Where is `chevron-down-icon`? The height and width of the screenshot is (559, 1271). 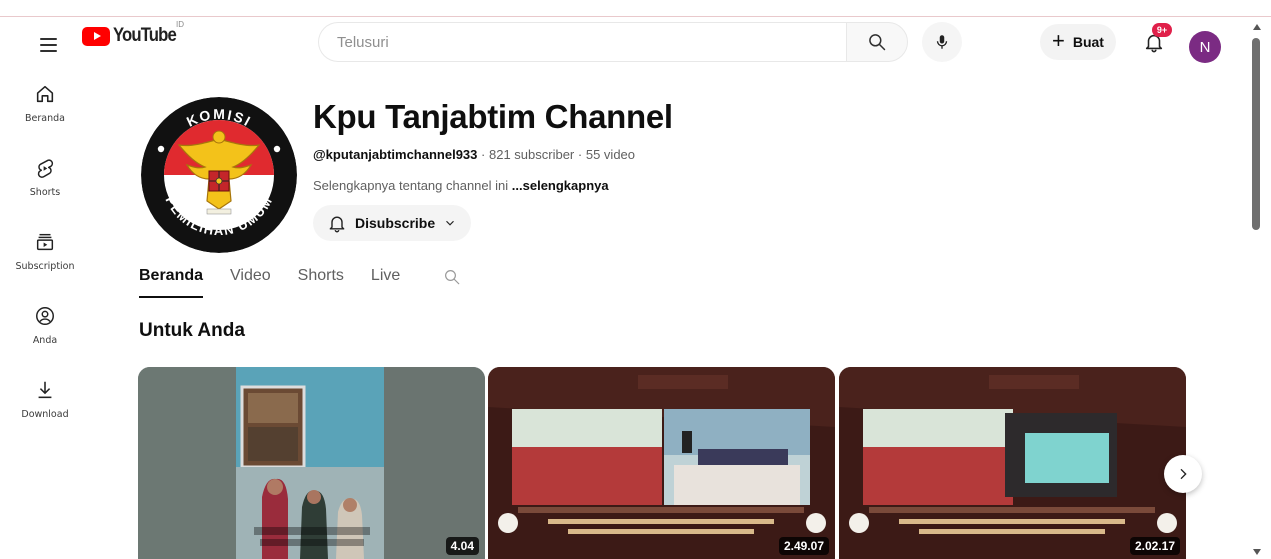
chevron-down-icon is located at coordinates (450, 223).